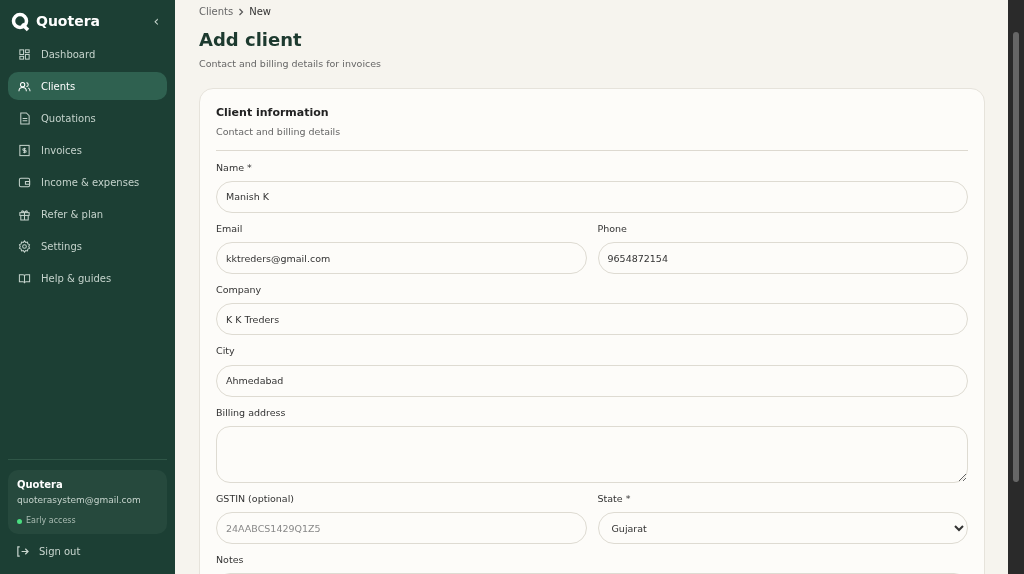  I want to click on input-field: Manish K, so click(592, 196).